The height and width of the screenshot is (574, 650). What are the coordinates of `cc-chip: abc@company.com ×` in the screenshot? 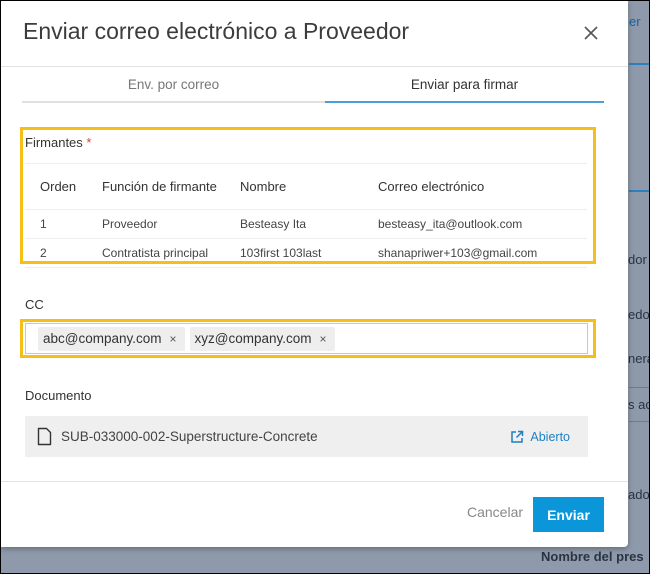 It's located at (111, 338).